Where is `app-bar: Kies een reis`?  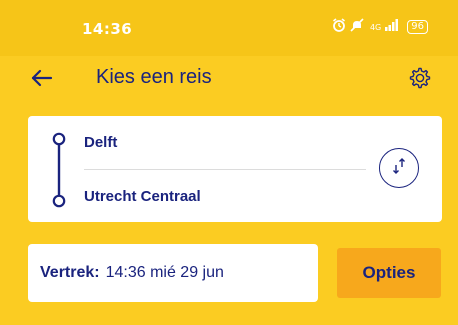 app-bar: Kies een reis is located at coordinates (229, 80).